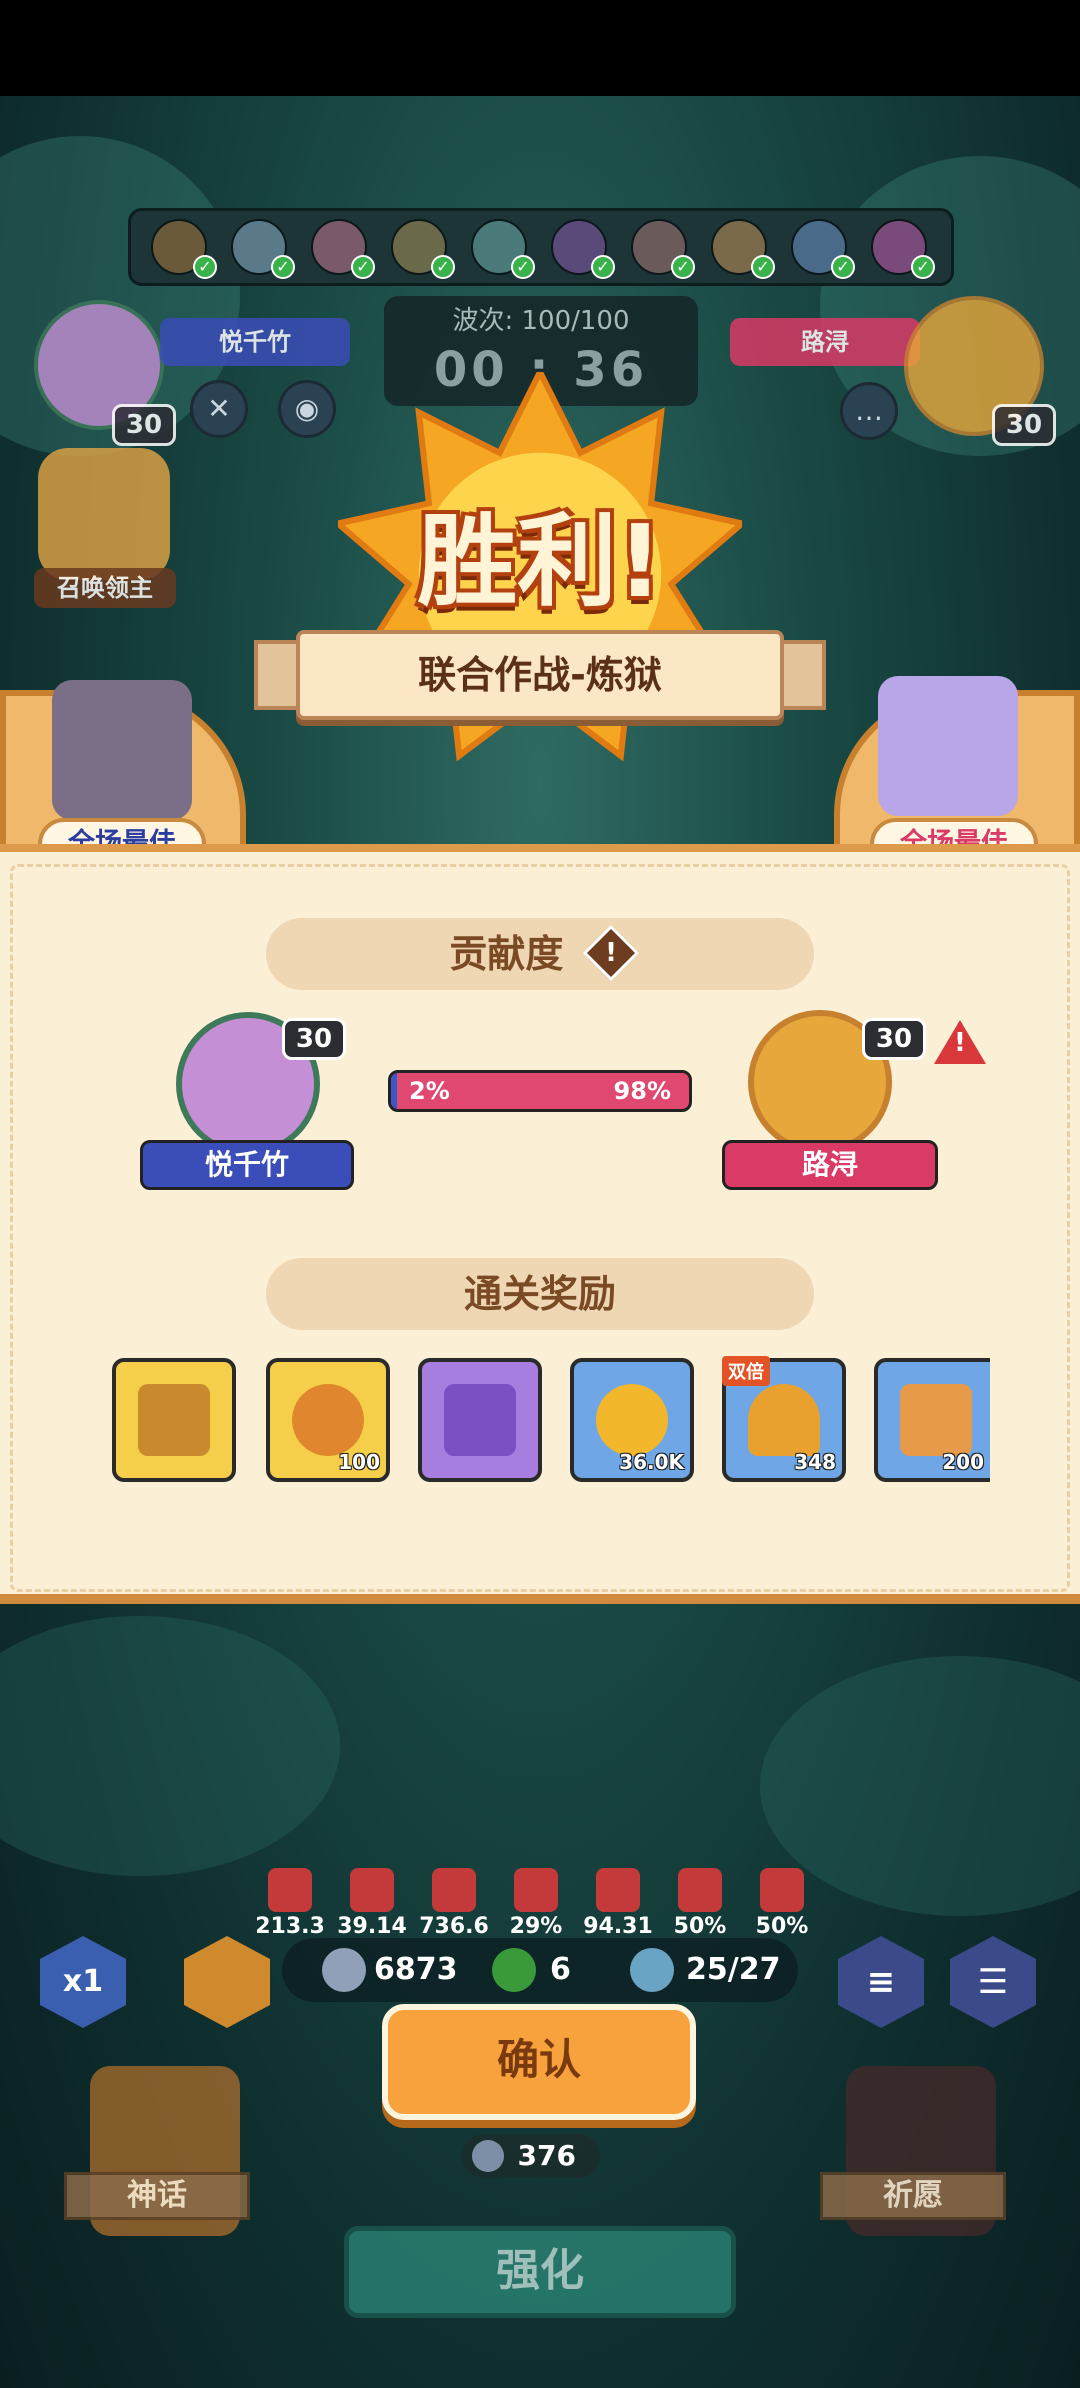 The width and height of the screenshot is (1080, 2388). I want to click on mode-ribbon: 联合作战-炼狱, so click(540, 675).